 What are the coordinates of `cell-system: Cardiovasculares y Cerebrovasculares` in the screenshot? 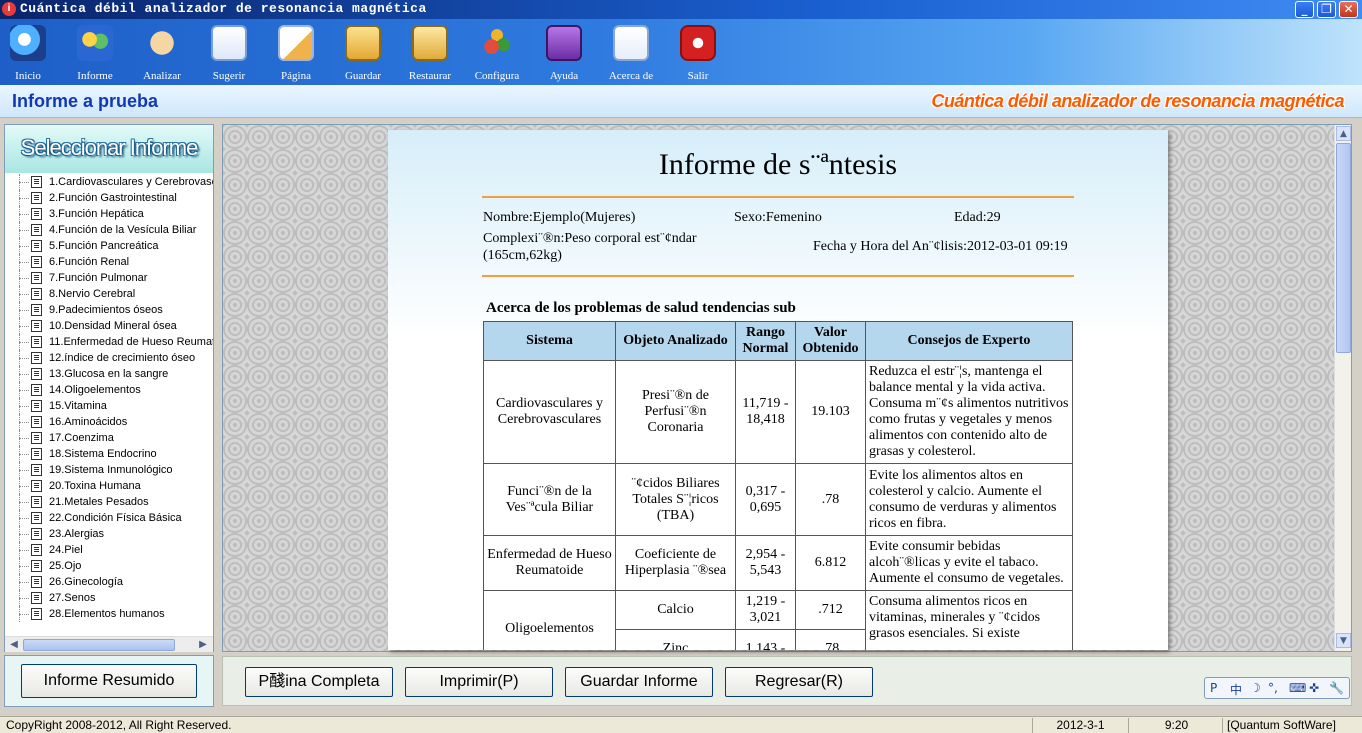 It's located at (549, 412).